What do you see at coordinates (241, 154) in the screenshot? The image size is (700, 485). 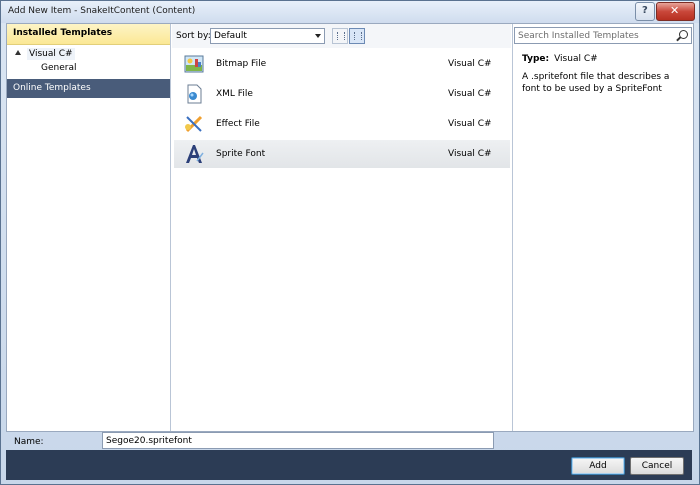 I see `item-name: Sprite Font` at bounding box center [241, 154].